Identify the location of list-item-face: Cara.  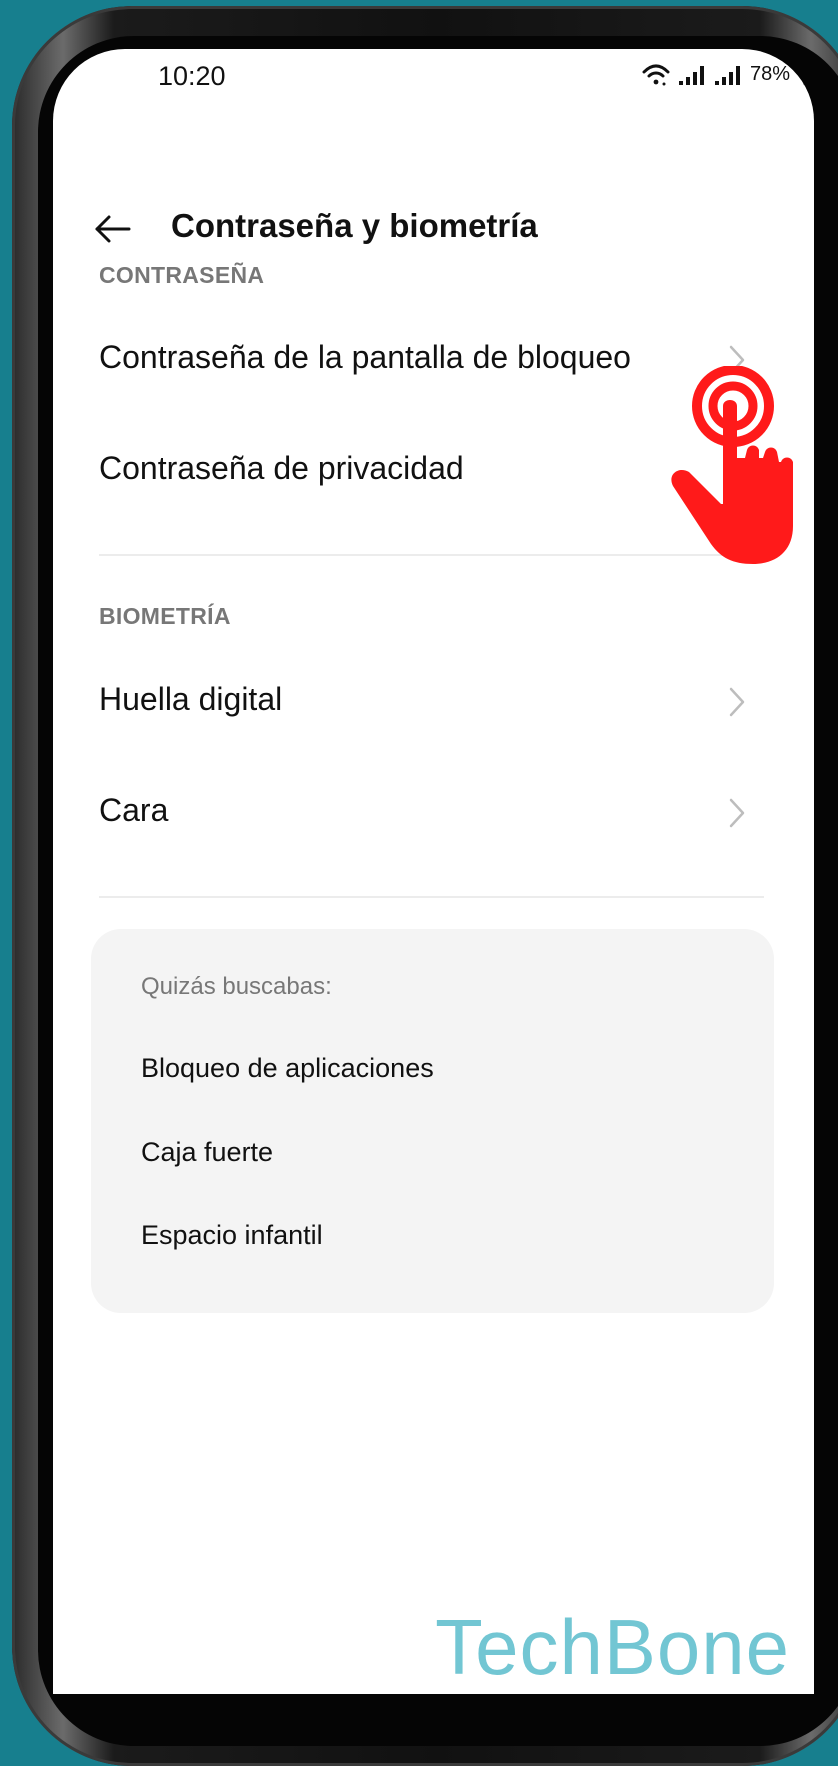
(424, 812).